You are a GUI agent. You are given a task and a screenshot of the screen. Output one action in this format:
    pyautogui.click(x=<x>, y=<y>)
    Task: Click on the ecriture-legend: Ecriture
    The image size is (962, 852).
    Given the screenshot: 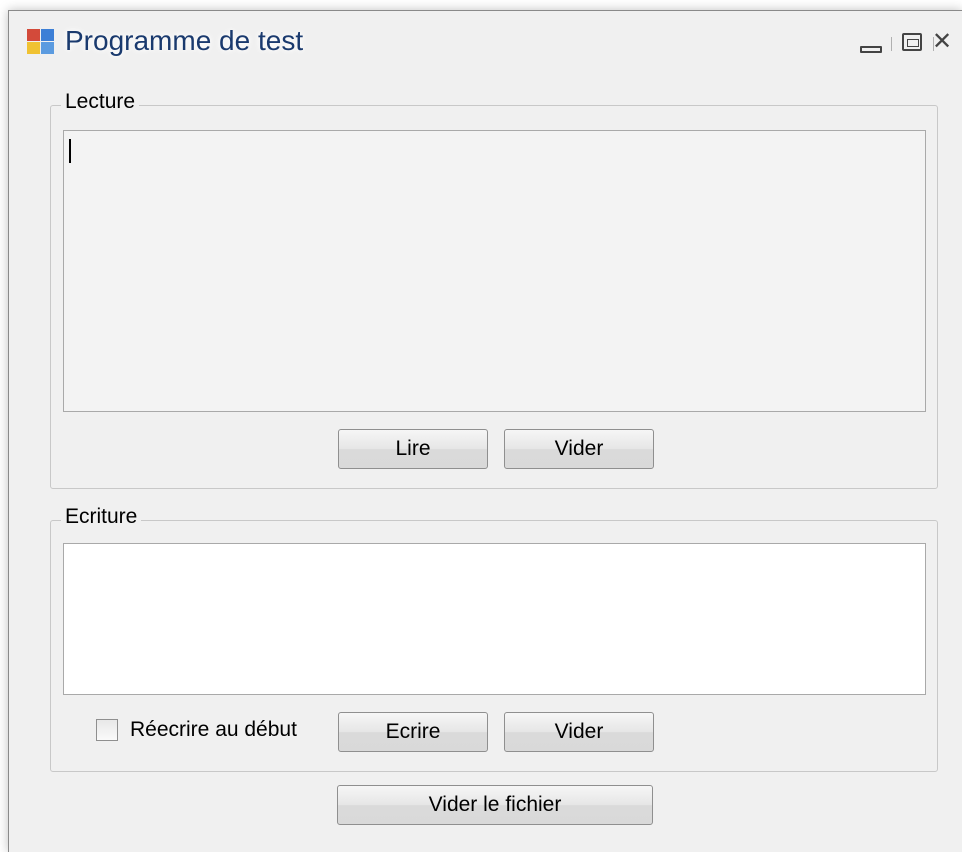 What is the action you would take?
    pyautogui.click(x=101, y=517)
    